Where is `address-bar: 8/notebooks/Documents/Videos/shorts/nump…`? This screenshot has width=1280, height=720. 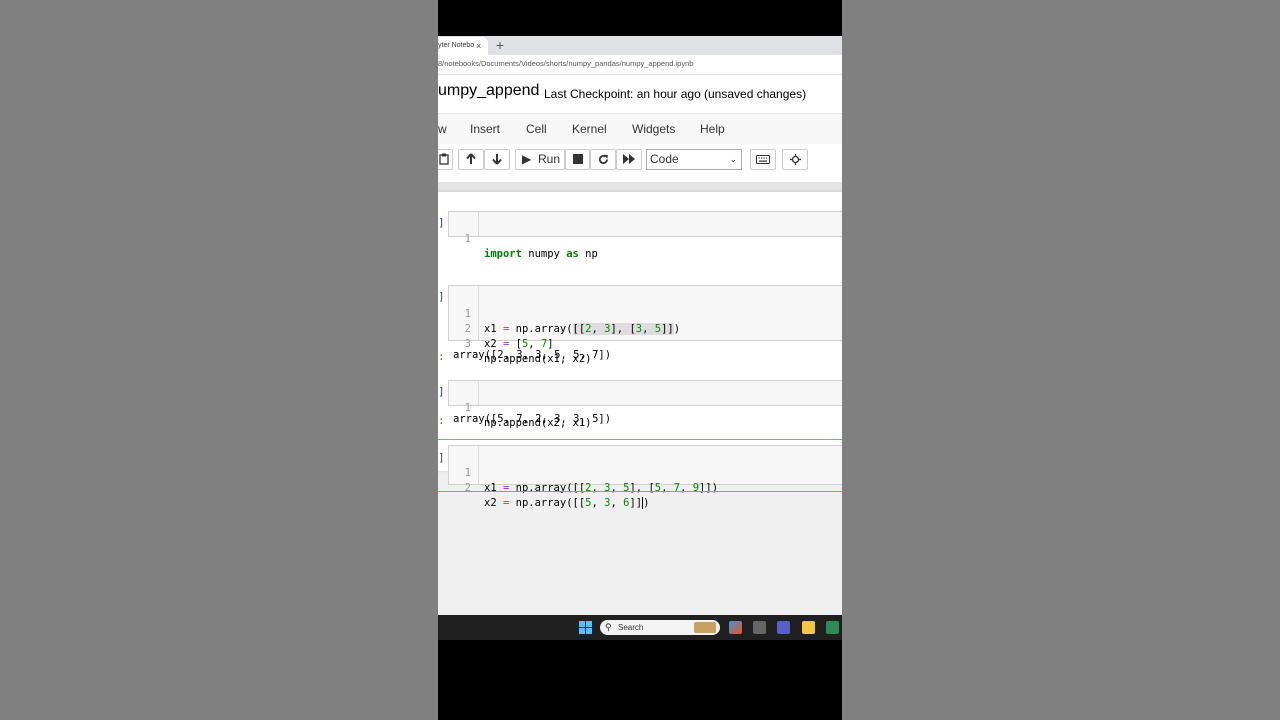 address-bar: 8/notebooks/Documents/Videos/shorts/nump… is located at coordinates (640, 65).